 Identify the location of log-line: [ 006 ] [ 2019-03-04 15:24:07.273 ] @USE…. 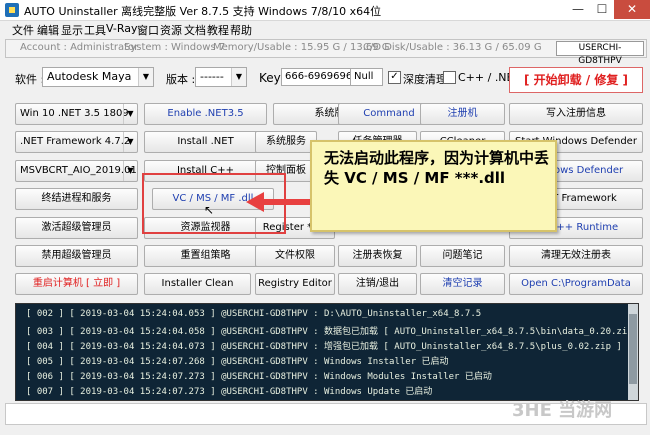
(259, 377).